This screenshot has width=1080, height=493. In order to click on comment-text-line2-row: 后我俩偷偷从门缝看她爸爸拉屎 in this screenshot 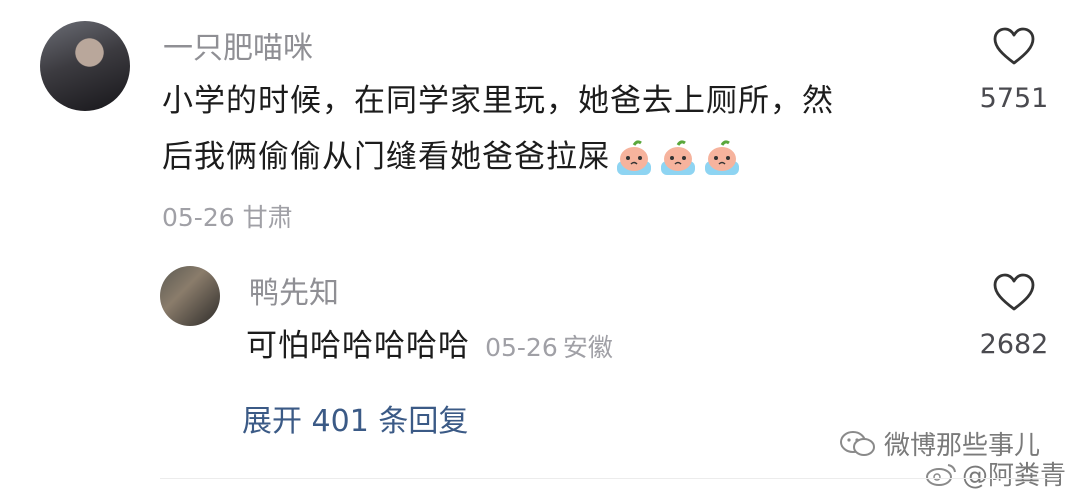, I will do `click(562, 157)`.